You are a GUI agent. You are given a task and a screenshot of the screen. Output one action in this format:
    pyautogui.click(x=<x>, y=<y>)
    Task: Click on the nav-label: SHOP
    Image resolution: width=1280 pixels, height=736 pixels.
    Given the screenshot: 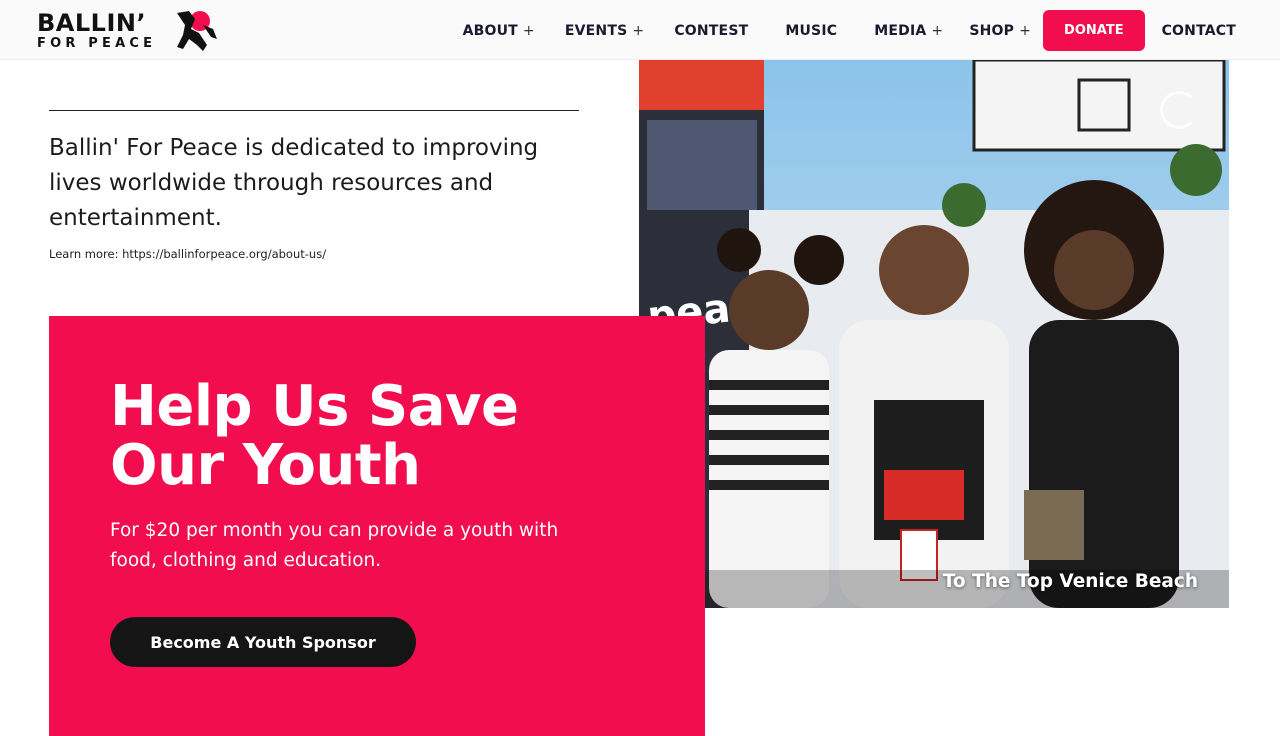 What is the action you would take?
    pyautogui.click(x=992, y=30)
    